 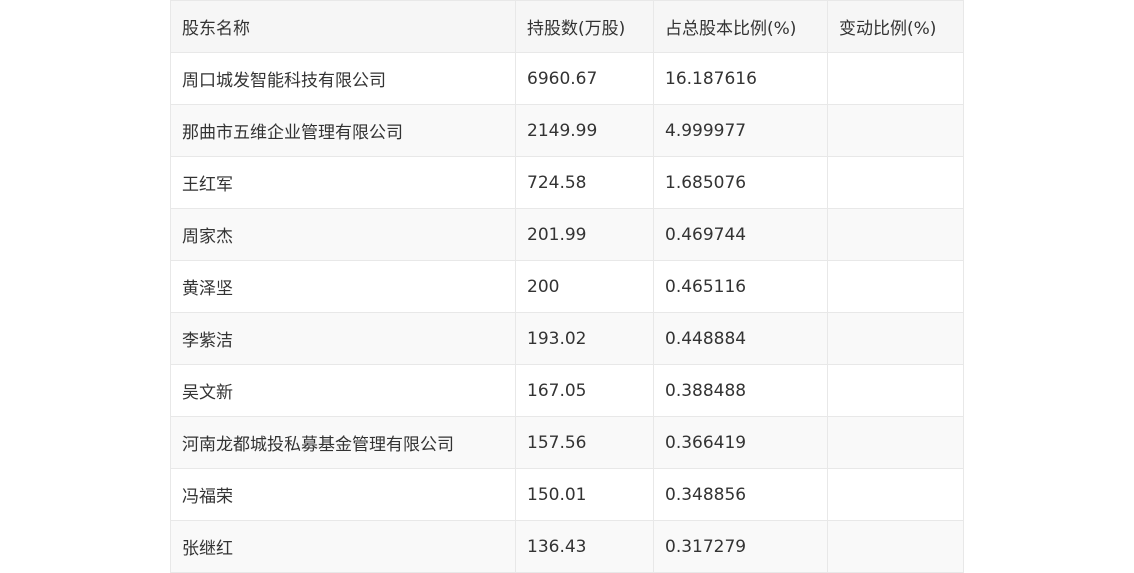 What do you see at coordinates (740, 546) in the screenshot?
I see `cell-share-ratio: 0.317279` at bounding box center [740, 546].